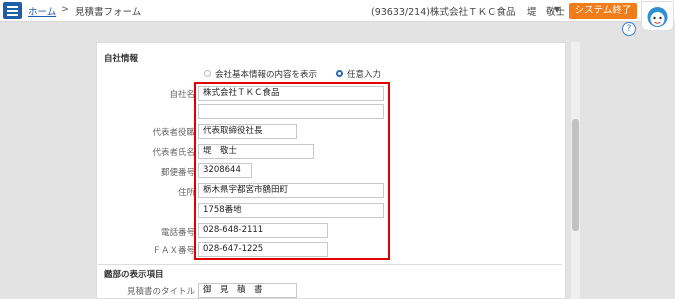 This screenshot has height=299, width=675. Describe the element at coordinates (364, 75) in the screenshot. I see `radio-label-manual-input: 任意入力` at that location.